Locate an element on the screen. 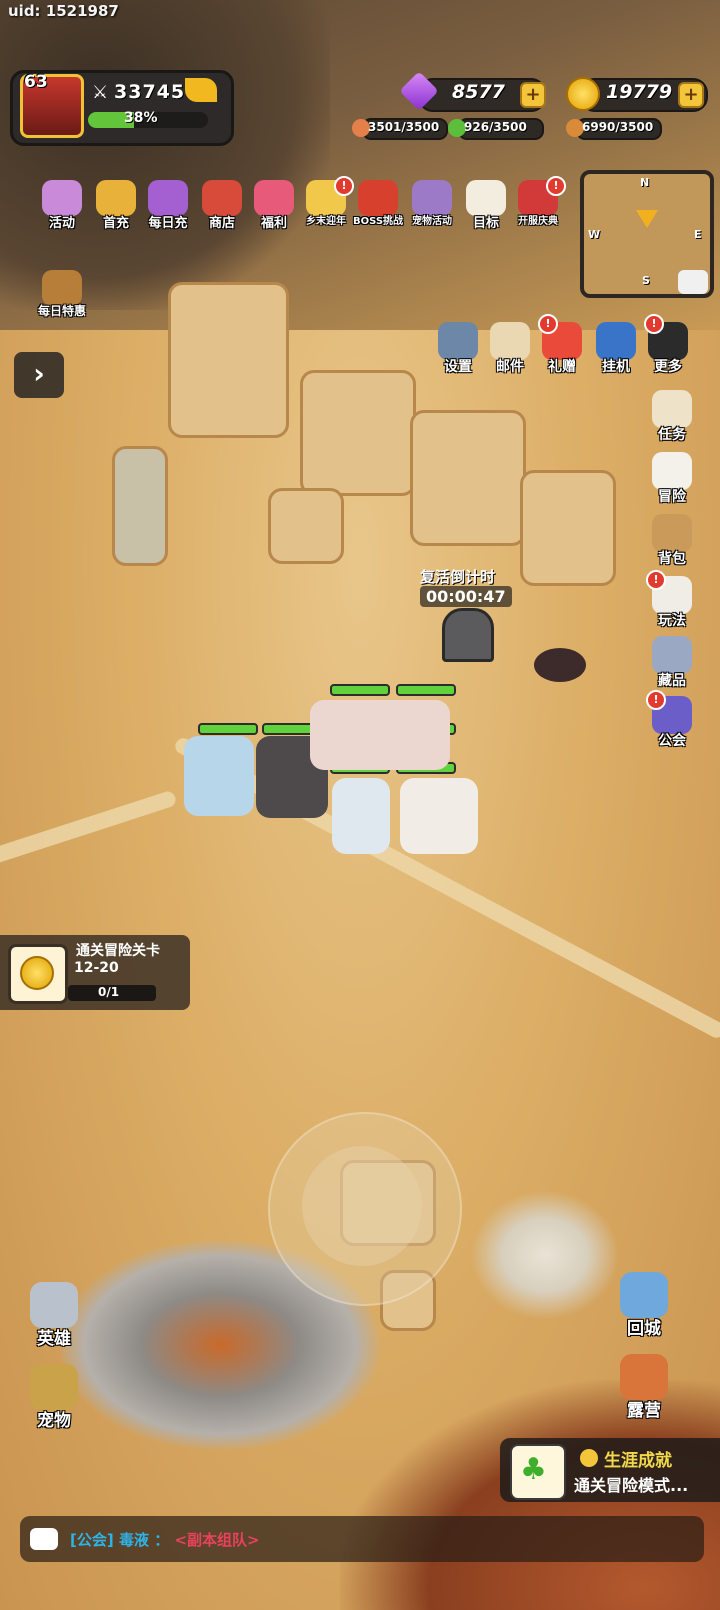  player-marker-icon is located at coordinates (647, 219).